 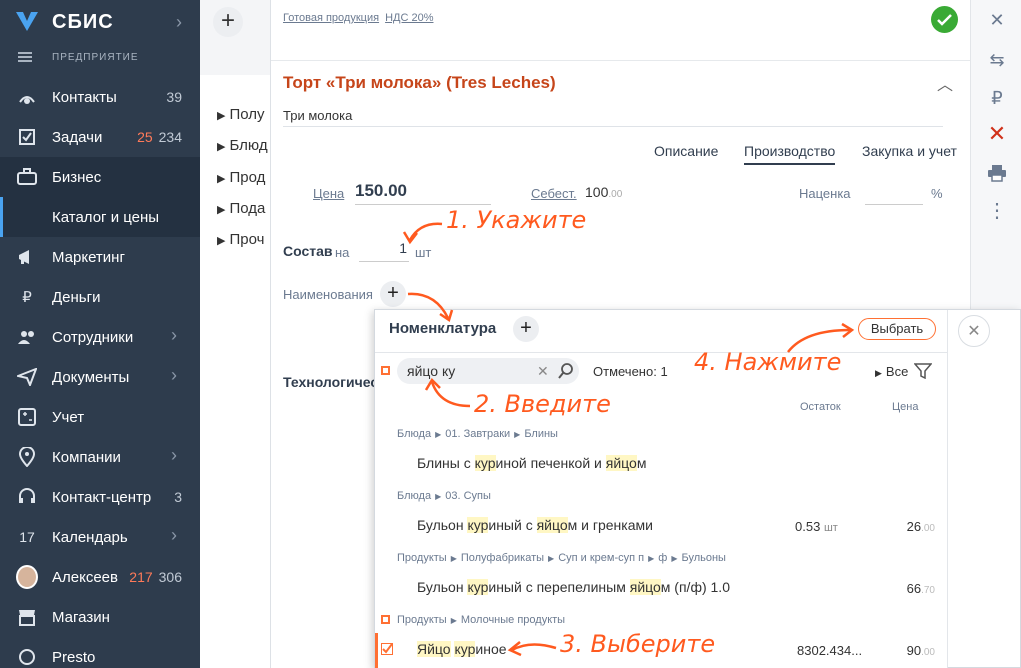 I want to click on annotation-step-3: 3. Выберите, so click(x=638, y=644).